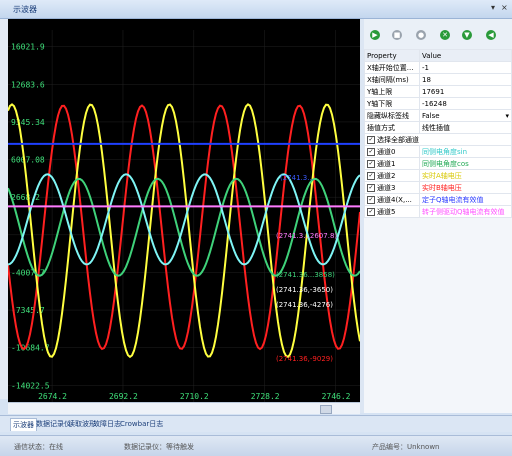  Describe the element at coordinates (38, 447) in the screenshot. I see `status-comm: 通信状态：在线` at that location.